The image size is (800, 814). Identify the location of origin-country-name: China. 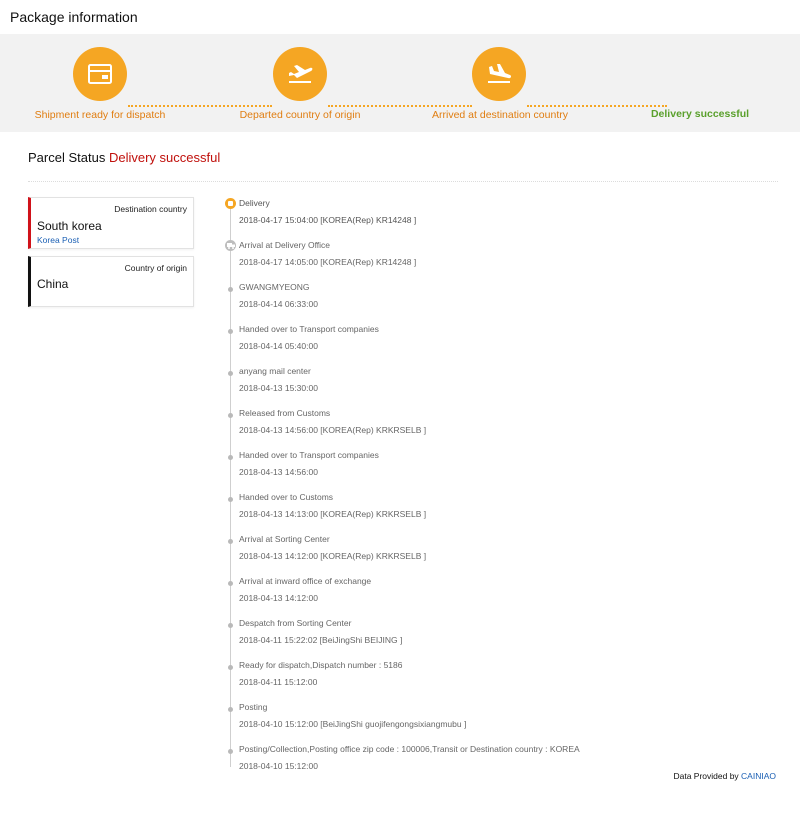
(53, 284).